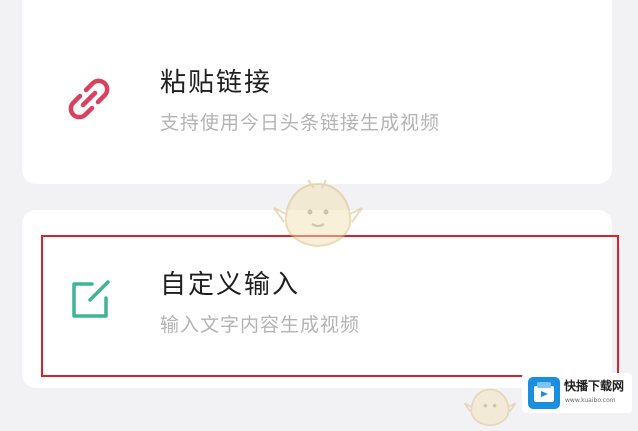 The image size is (638, 431). What do you see at coordinates (590, 400) in the screenshot?
I see `watermark-url: www.kuaibo.com` at bounding box center [590, 400].